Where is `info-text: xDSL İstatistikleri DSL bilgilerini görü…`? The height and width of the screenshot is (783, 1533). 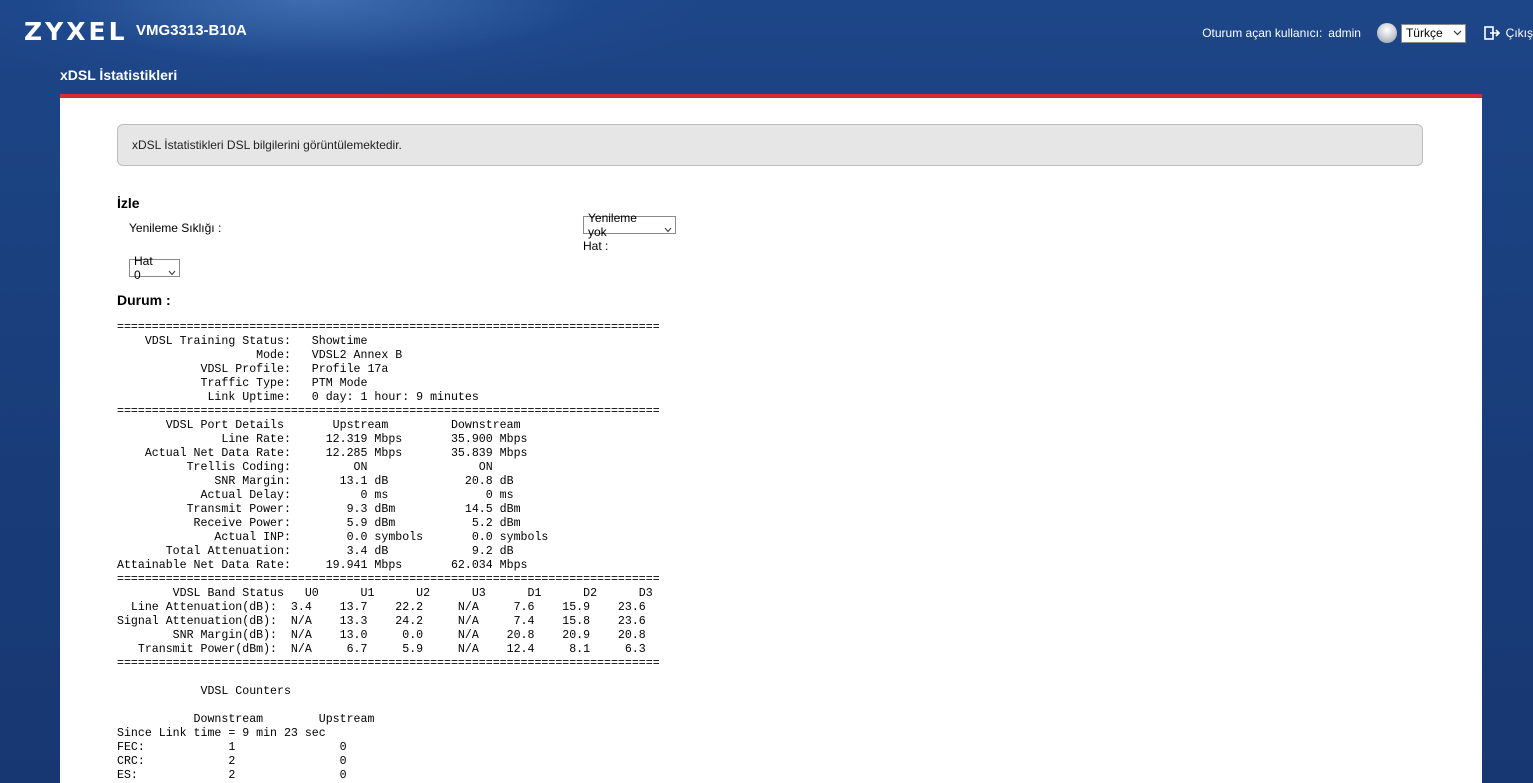 info-text: xDSL İstatistikleri DSL bilgilerini görü… is located at coordinates (267, 145).